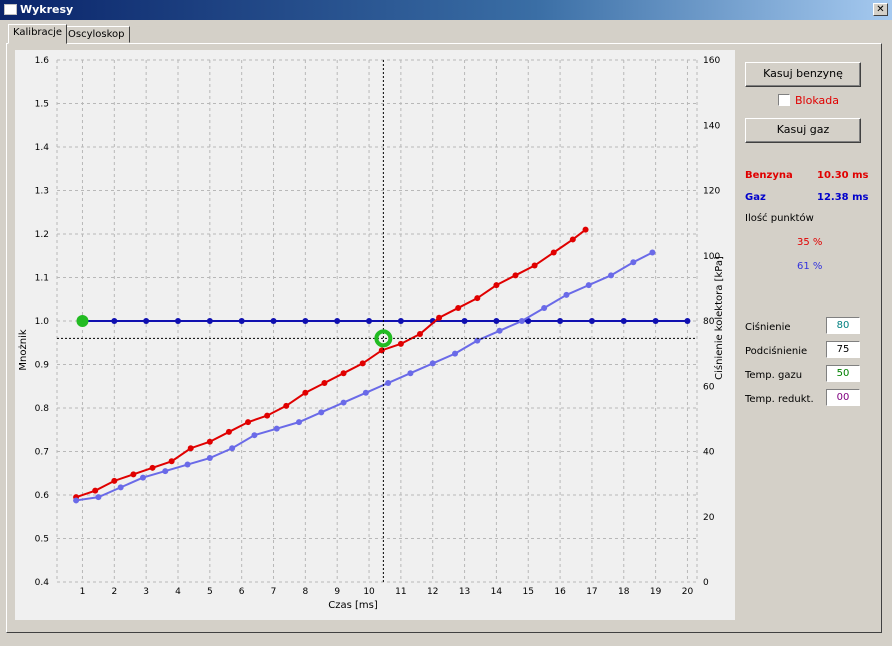 The image size is (892, 646). Describe the element at coordinates (23, 349) in the screenshot. I see `y-left-axis-label: Mnożnik` at that location.